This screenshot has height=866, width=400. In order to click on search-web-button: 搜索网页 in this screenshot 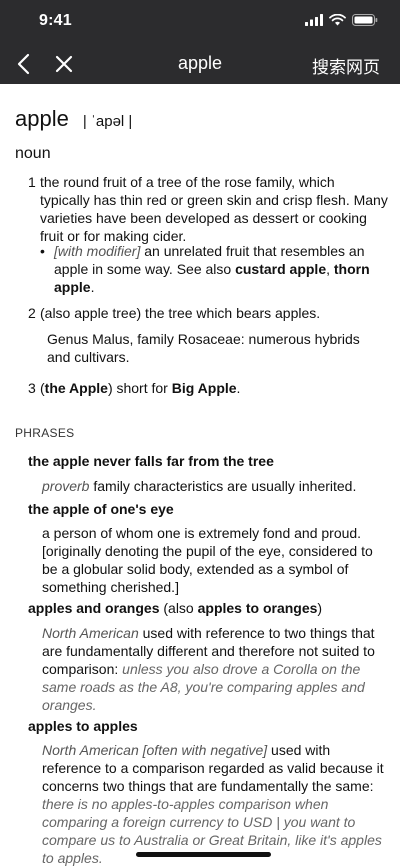, I will do `click(346, 65)`.